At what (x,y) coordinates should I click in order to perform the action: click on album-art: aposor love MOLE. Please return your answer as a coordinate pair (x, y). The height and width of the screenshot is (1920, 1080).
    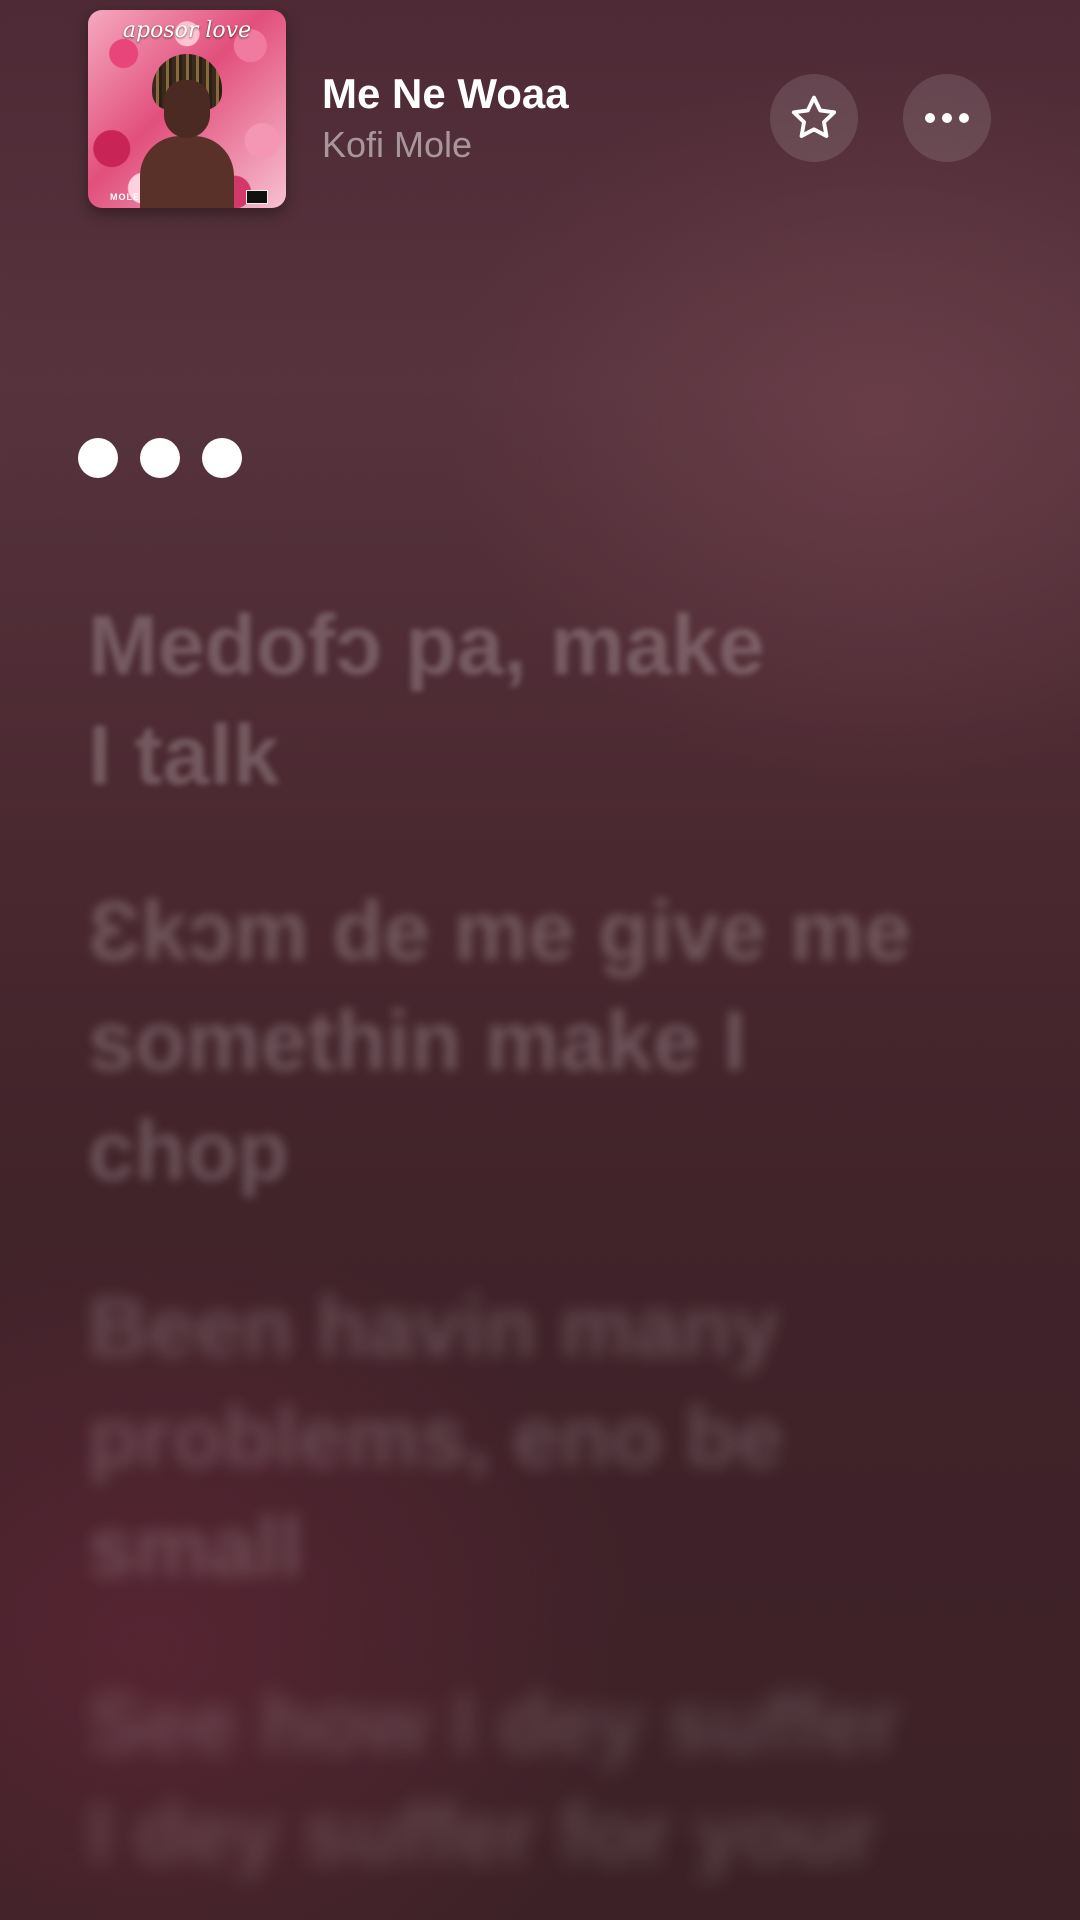
    Looking at the image, I should click on (187, 109).